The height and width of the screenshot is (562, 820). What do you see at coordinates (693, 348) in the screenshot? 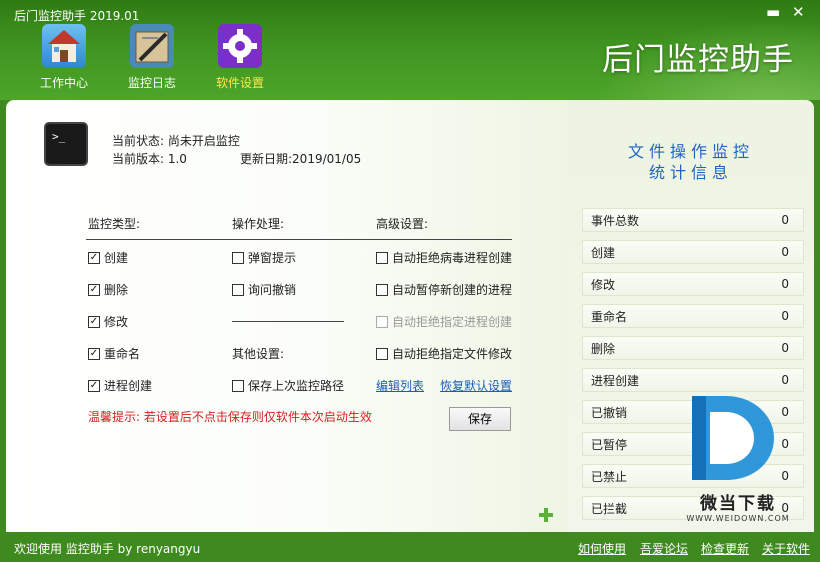
I see `stat-delete: 删除 0` at bounding box center [693, 348].